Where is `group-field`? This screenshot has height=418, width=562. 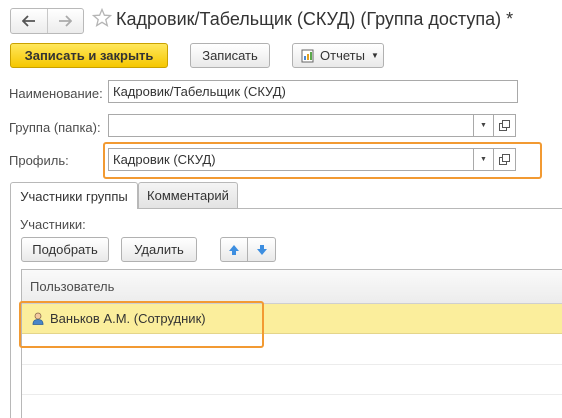 group-field is located at coordinates (291, 125).